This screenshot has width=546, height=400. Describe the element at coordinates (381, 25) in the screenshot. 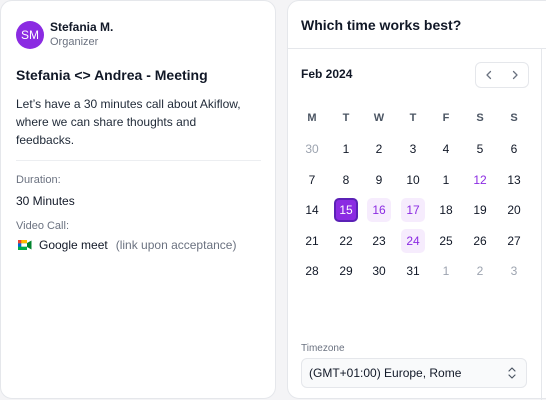

I see `scheduler-title: Which time works best?` at that location.